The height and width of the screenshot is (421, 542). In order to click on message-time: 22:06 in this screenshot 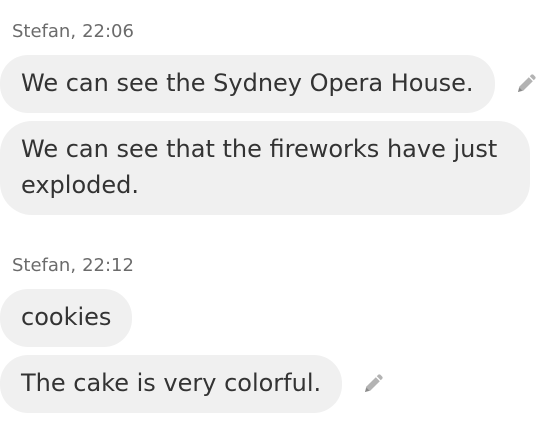, I will do `click(108, 31)`.